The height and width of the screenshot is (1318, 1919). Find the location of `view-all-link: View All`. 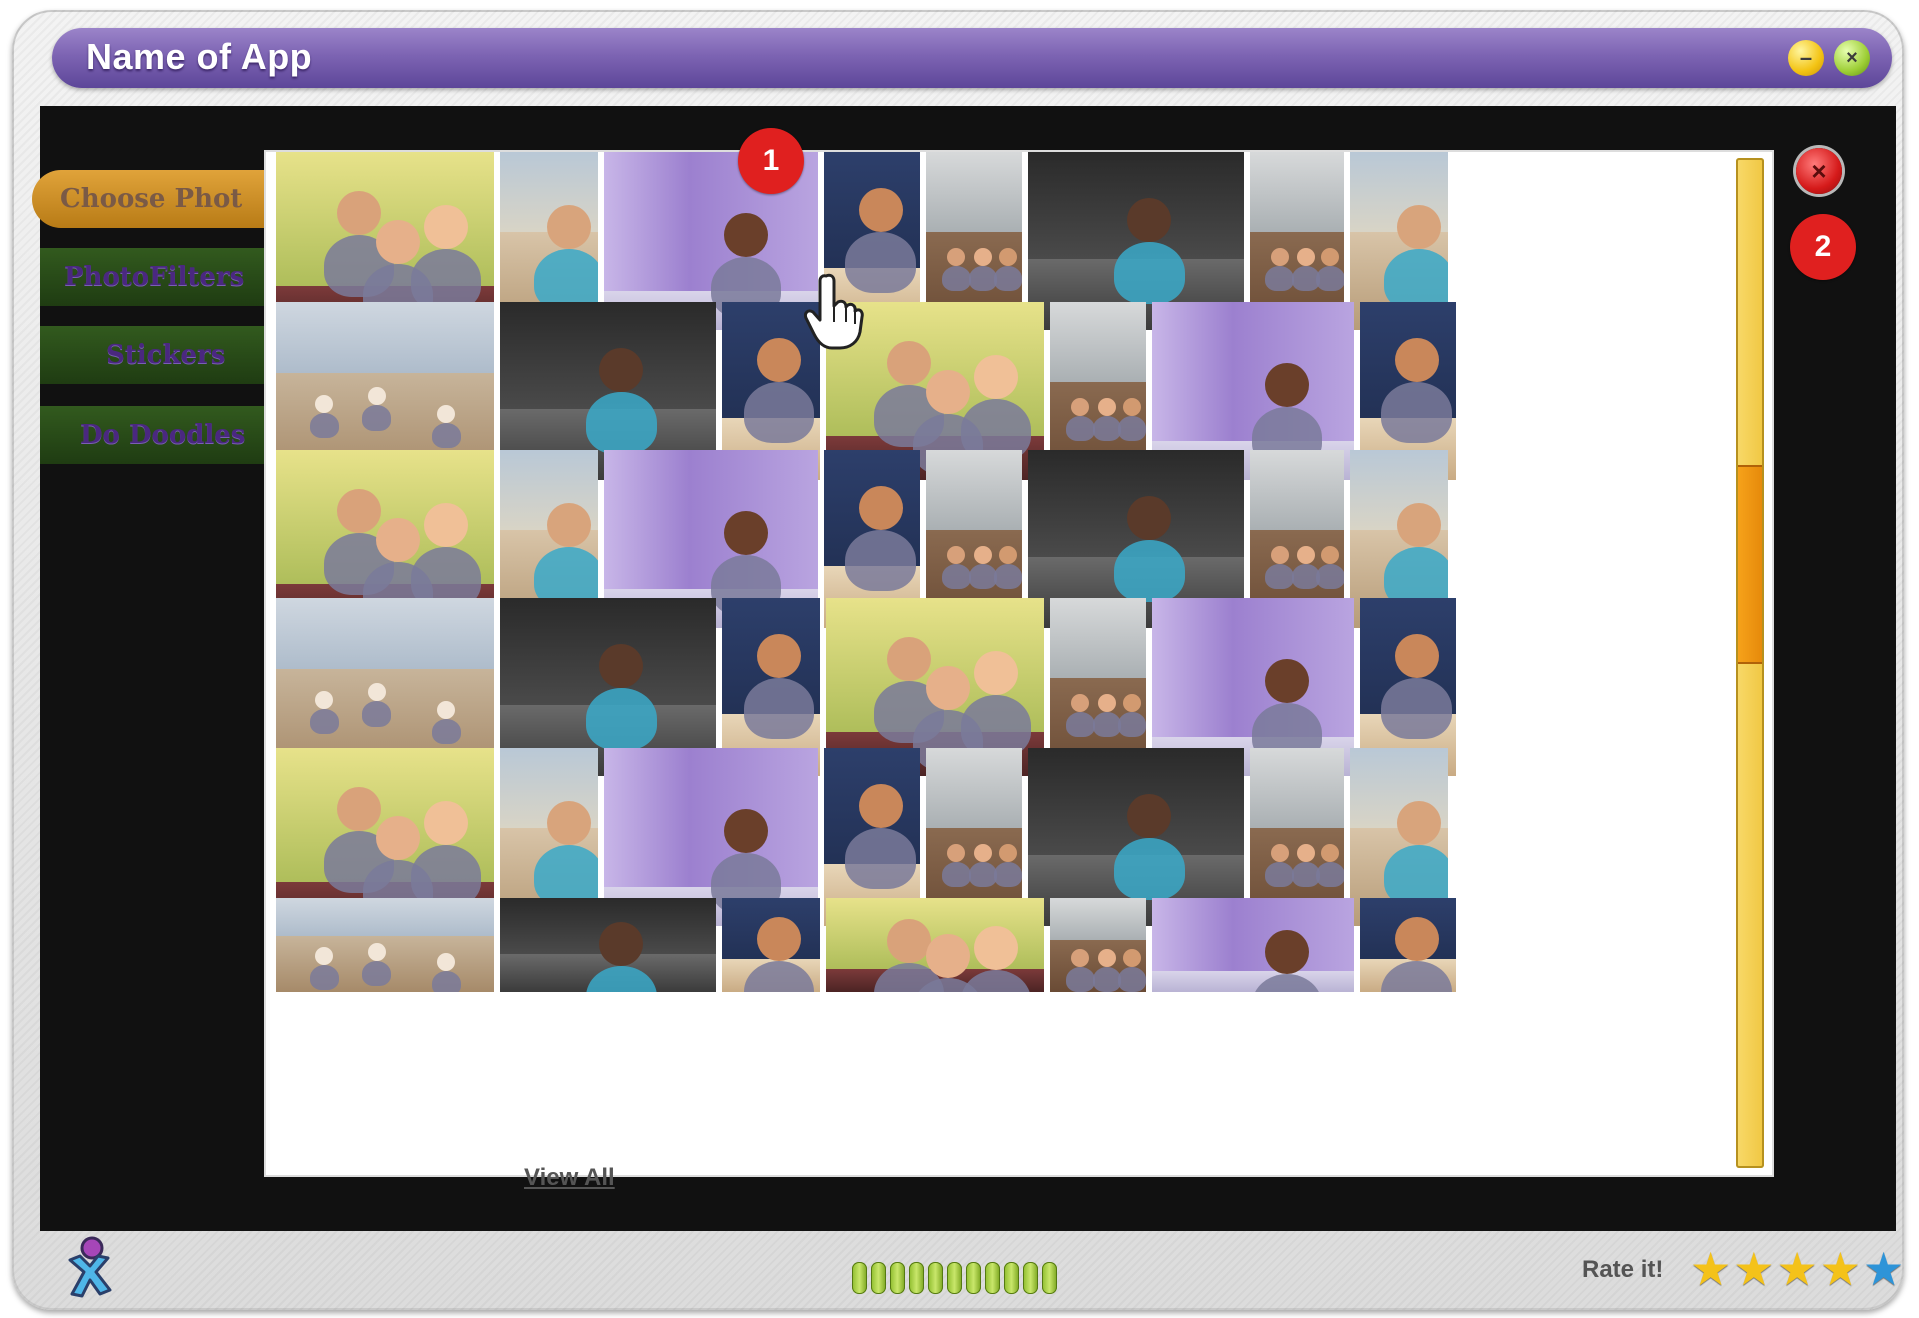

view-all-link: View All is located at coordinates (569, 1178).